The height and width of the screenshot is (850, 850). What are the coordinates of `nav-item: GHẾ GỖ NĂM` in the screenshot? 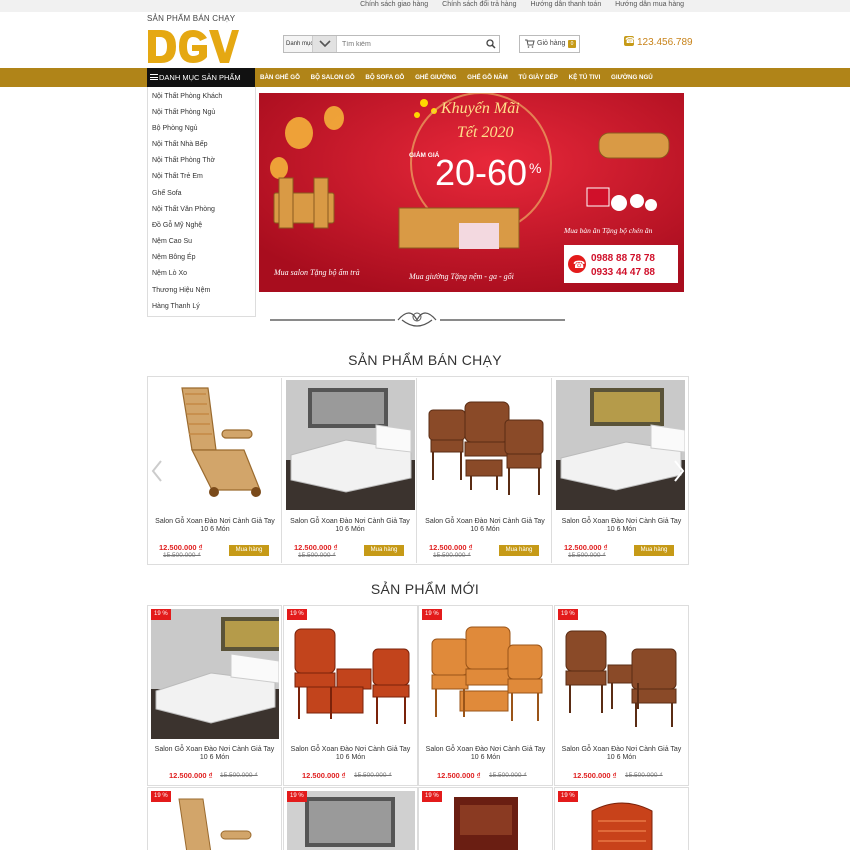 It's located at (487, 77).